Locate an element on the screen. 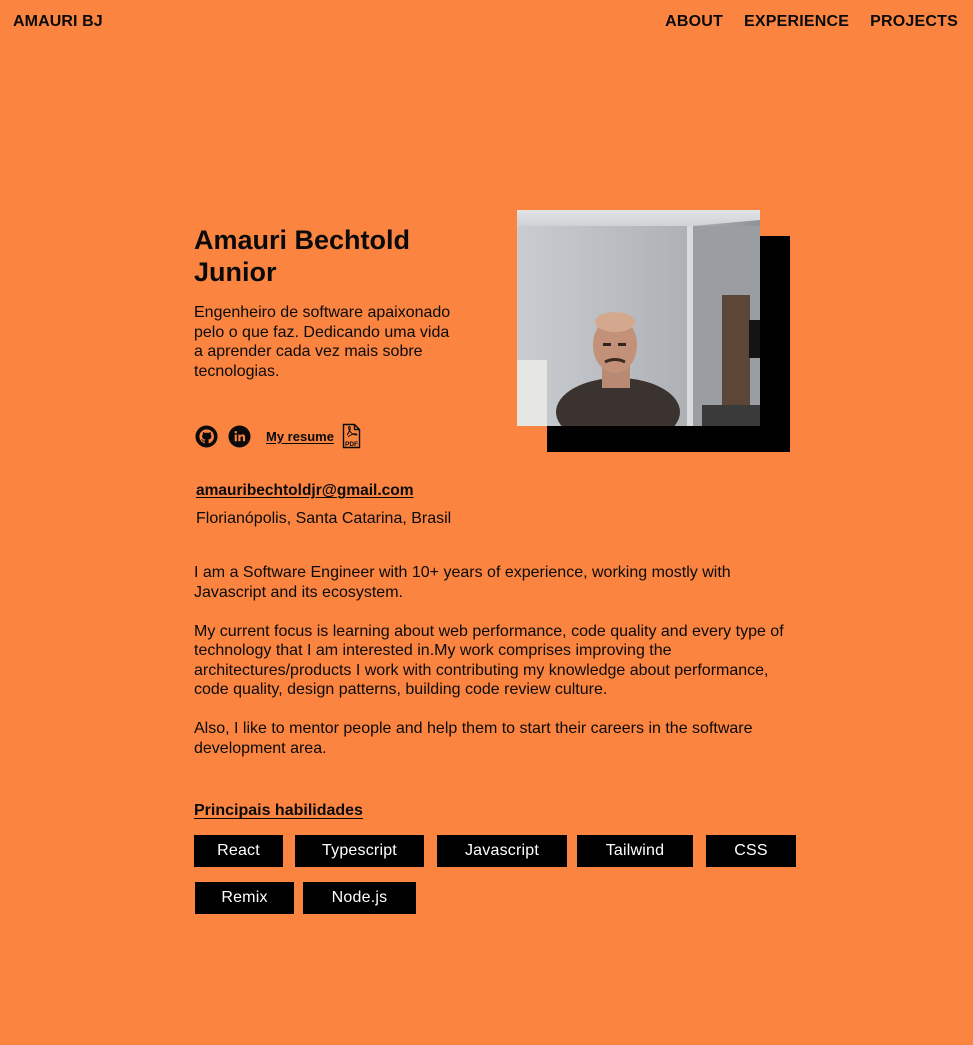  nav-links: ABOUT EXPERIENCE PROJECTS is located at coordinates (811, 22).